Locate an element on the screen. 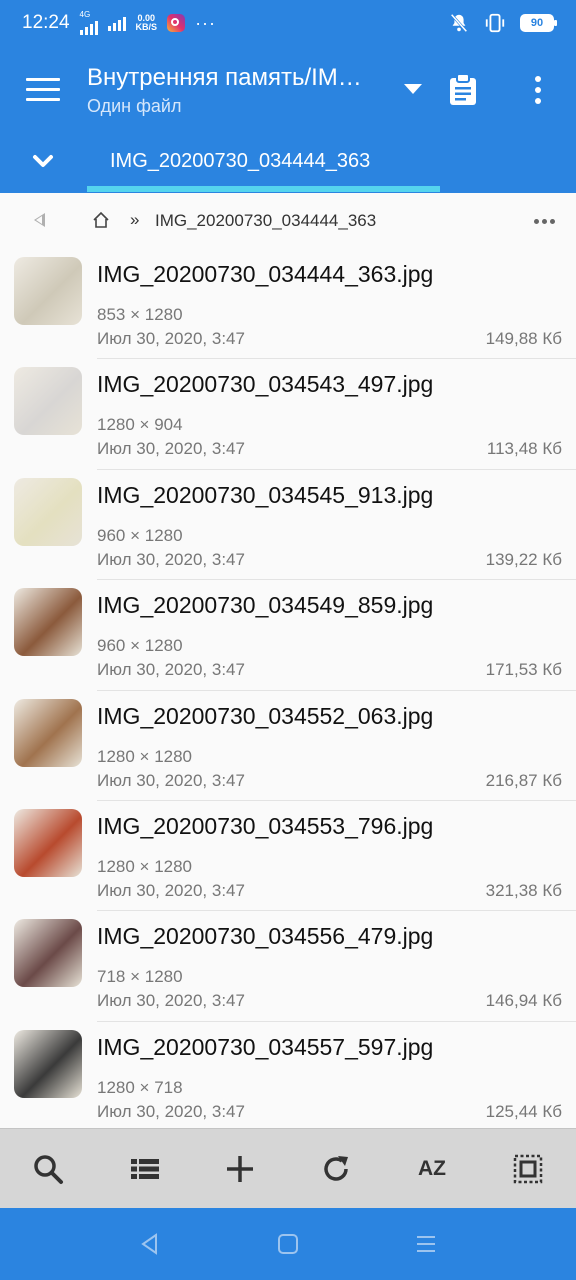 Image resolution: width=576 pixels, height=1280 pixels. dropdown-arrow-icon is located at coordinates (413, 89).